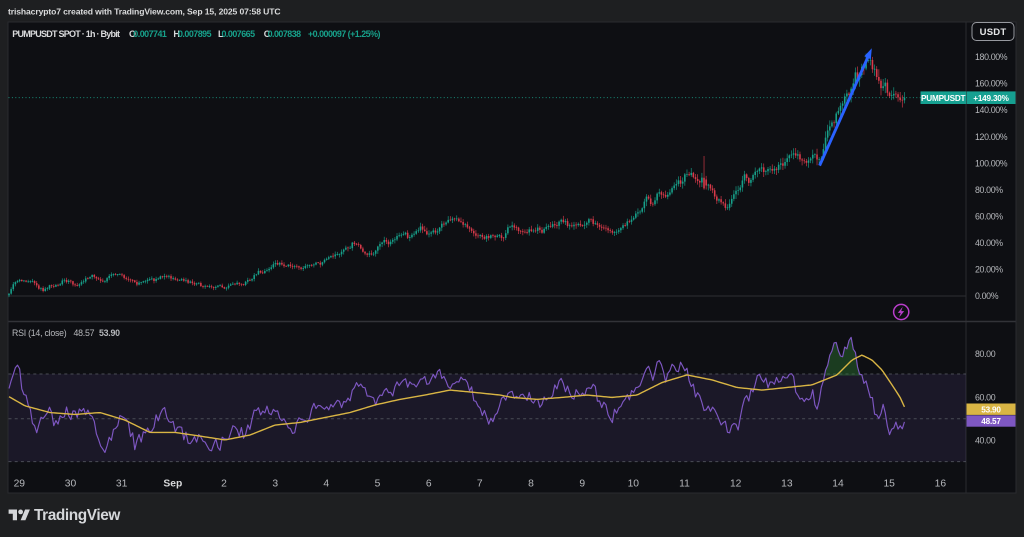 This screenshot has height=537, width=1024. Describe the element at coordinates (429, 484) in the screenshot. I see `svg-text: 6` at that location.